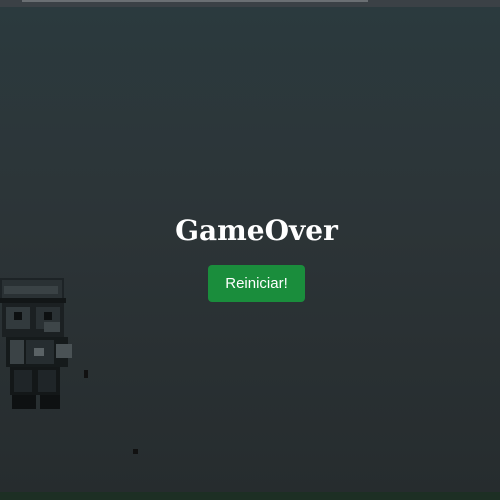 Image resolution: width=500 pixels, height=500 pixels. What do you see at coordinates (250, 496) in the screenshot?
I see `bottom-strip` at bounding box center [250, 496].